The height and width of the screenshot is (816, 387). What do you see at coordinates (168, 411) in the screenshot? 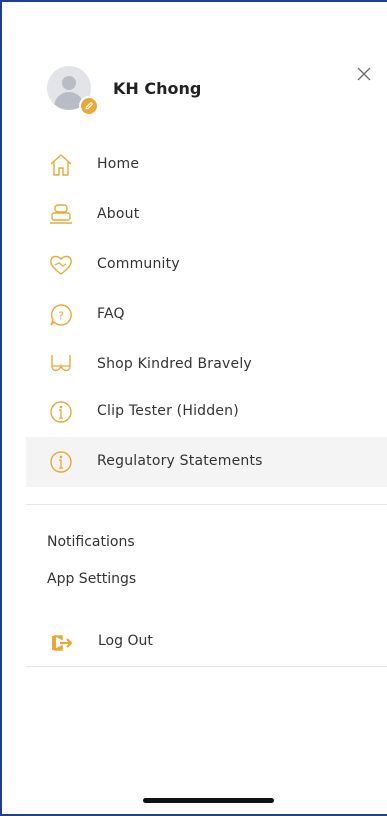
I see `menu-item-label: Clip Tester (Hidden)` at bounding box center [168, 411].